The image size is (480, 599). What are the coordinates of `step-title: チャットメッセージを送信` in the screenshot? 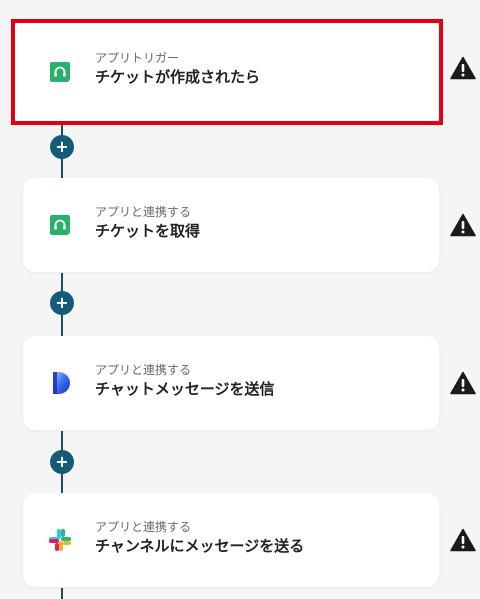 It's located at (185, 389).